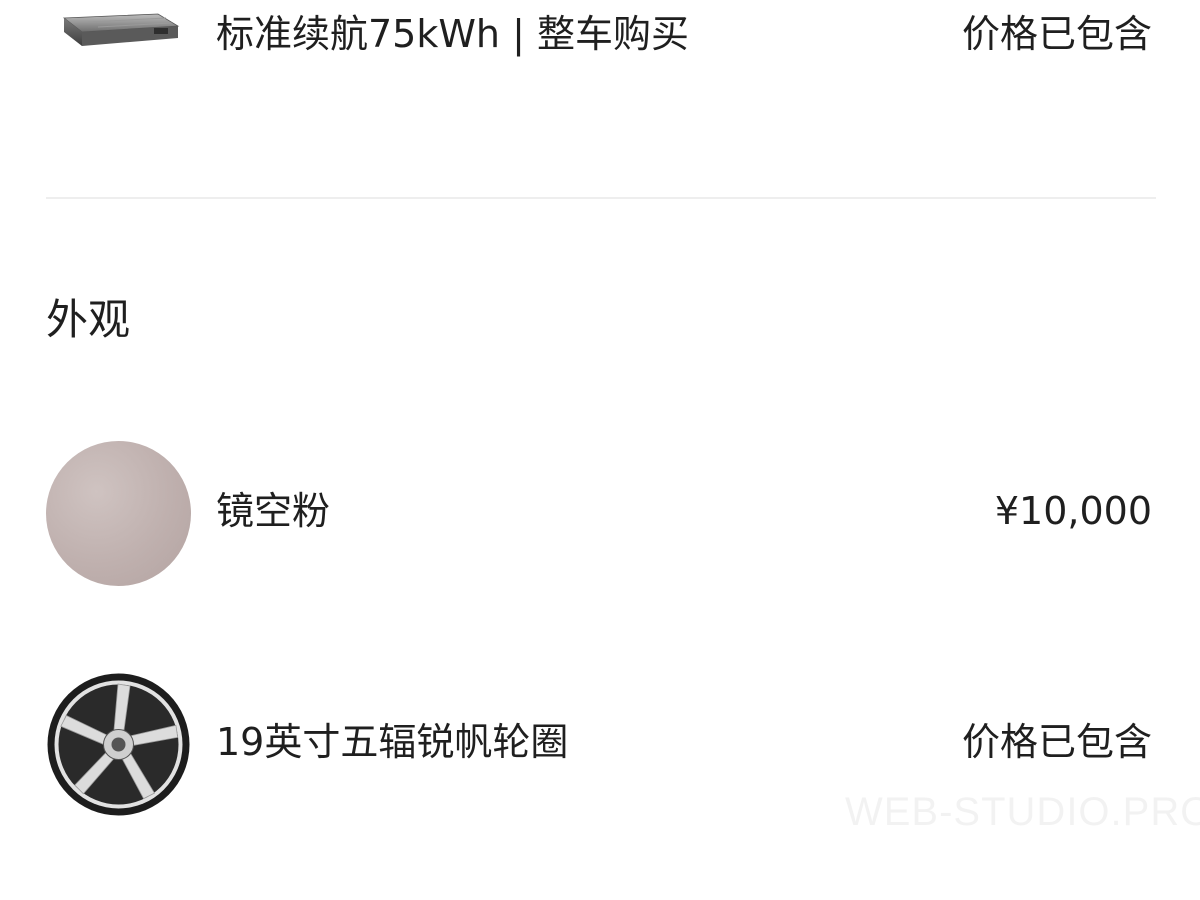 The height and width of the screenshot is (900, 1200). Describe the element at coordinates (118, 513) in the screenshot. I see `color-swatch` at that location.